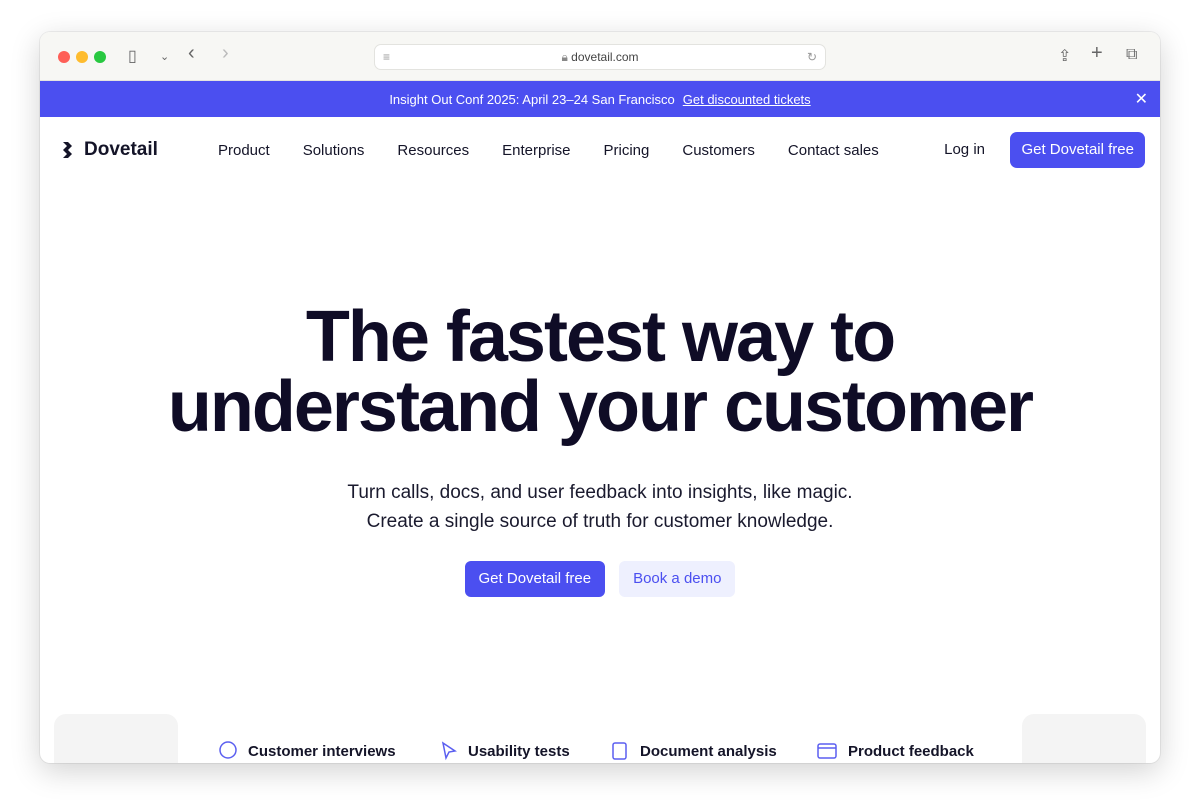 The image size is (1200, 810). I want to click on lock-icon: 🔒︎, so click(564, 57).